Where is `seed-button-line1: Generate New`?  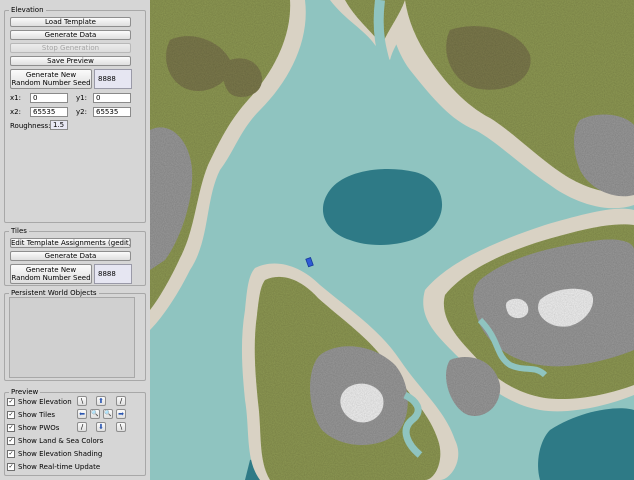
seed-button-line1: Generate New is located at coordinates (51, 75).